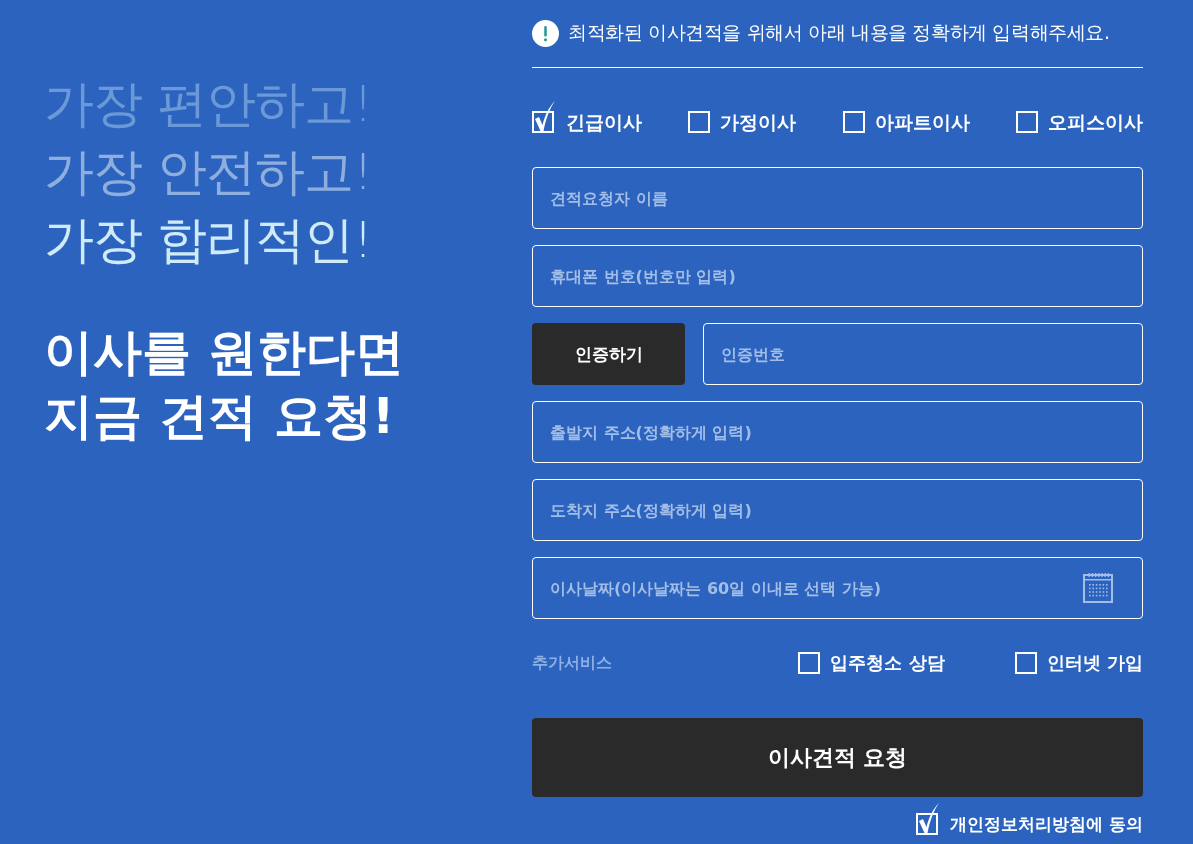  What do you see at coordinates (572, 663) in the screenshot?
I see `extra-services-label: 추가서비스` at bounding box center [572, 663].